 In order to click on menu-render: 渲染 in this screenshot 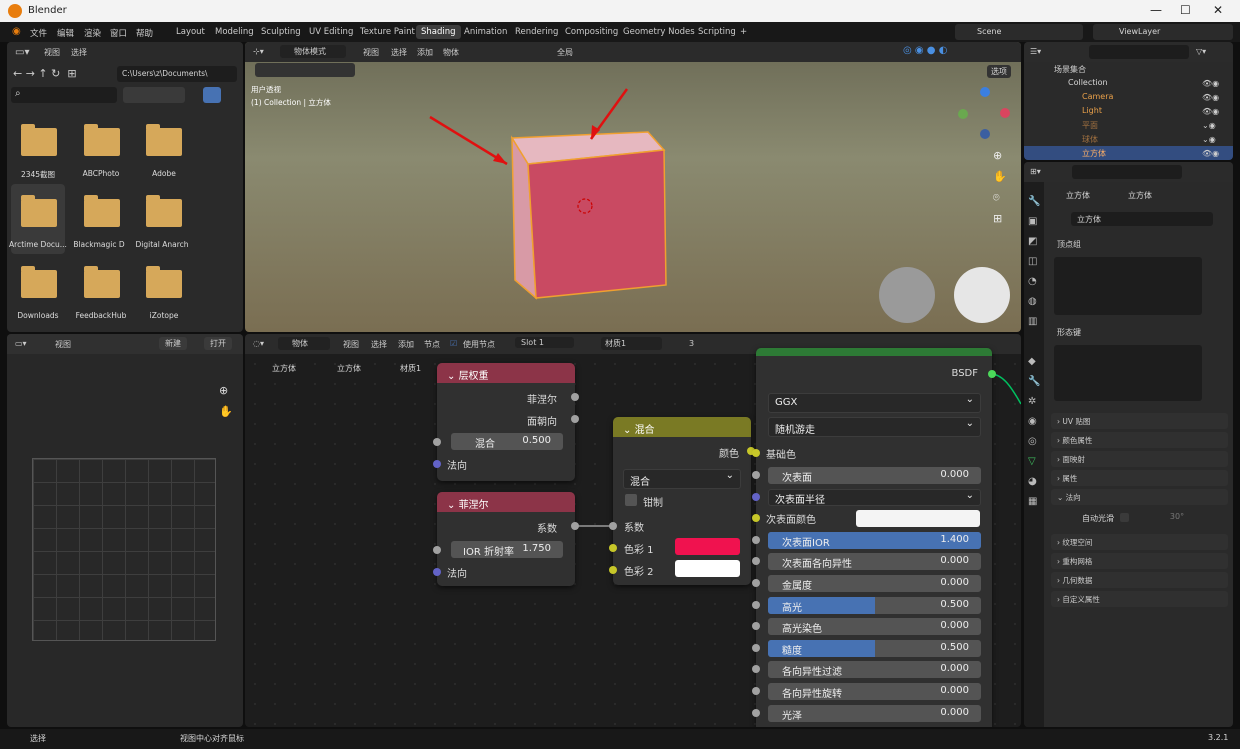, I will do `click(92, 33)`.